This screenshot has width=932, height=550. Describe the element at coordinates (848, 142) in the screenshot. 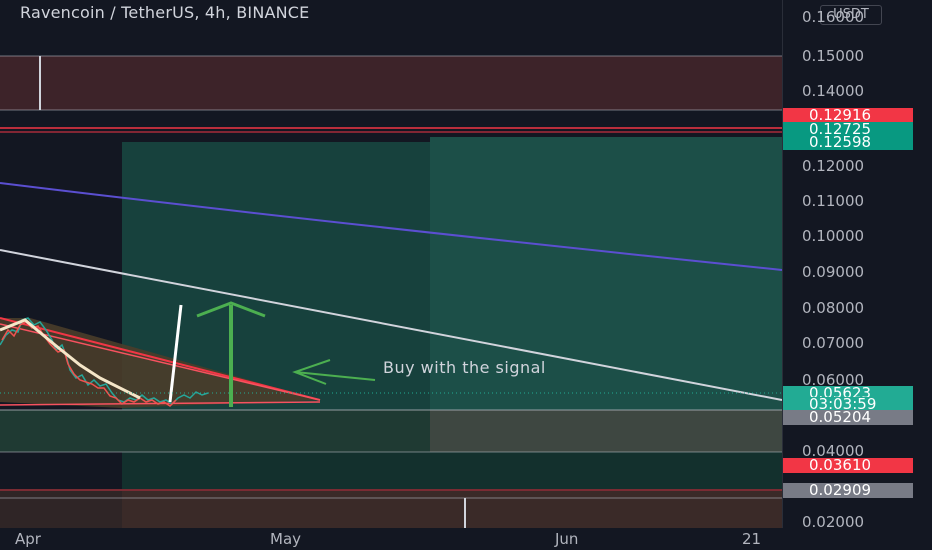

I see `price-badge-target-2: 0.12598` at that location.